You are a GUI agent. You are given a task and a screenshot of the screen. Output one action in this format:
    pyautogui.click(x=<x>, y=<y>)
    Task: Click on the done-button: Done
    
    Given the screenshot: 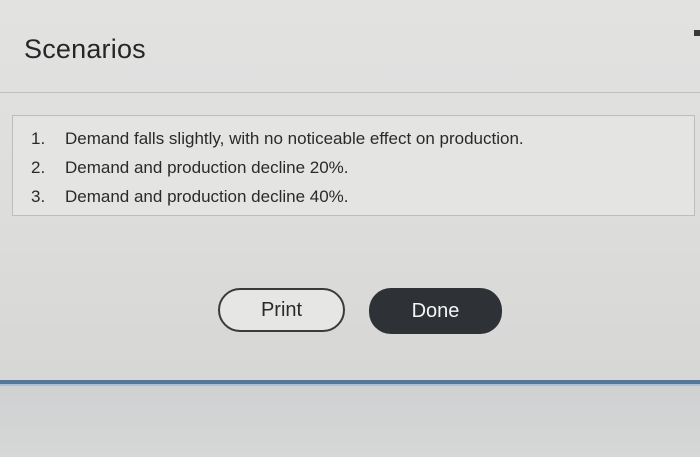 What is the action you would take?
    pyautogui.click(x=435, y=311)
    